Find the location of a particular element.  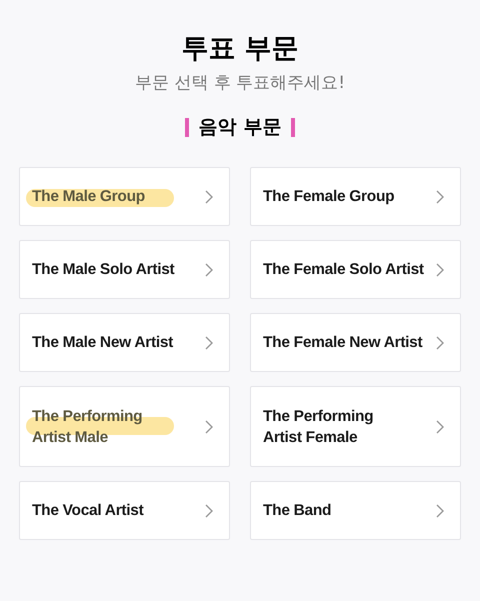

category-label: The Male Group is located at coordinates (88, 197).